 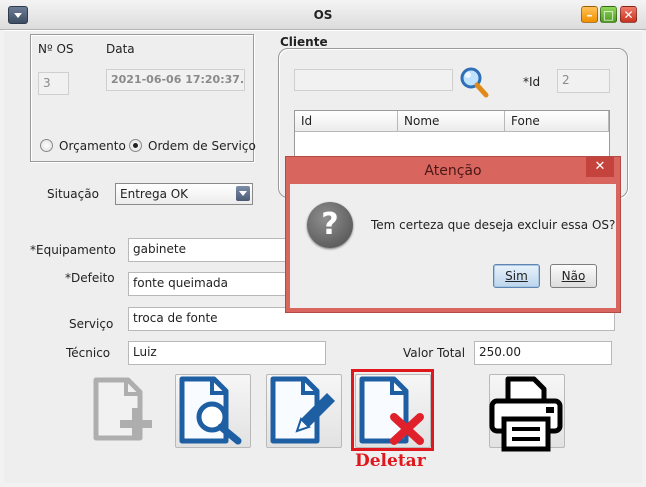 I want to click on window-title: OS, so click(x=323, y=15).